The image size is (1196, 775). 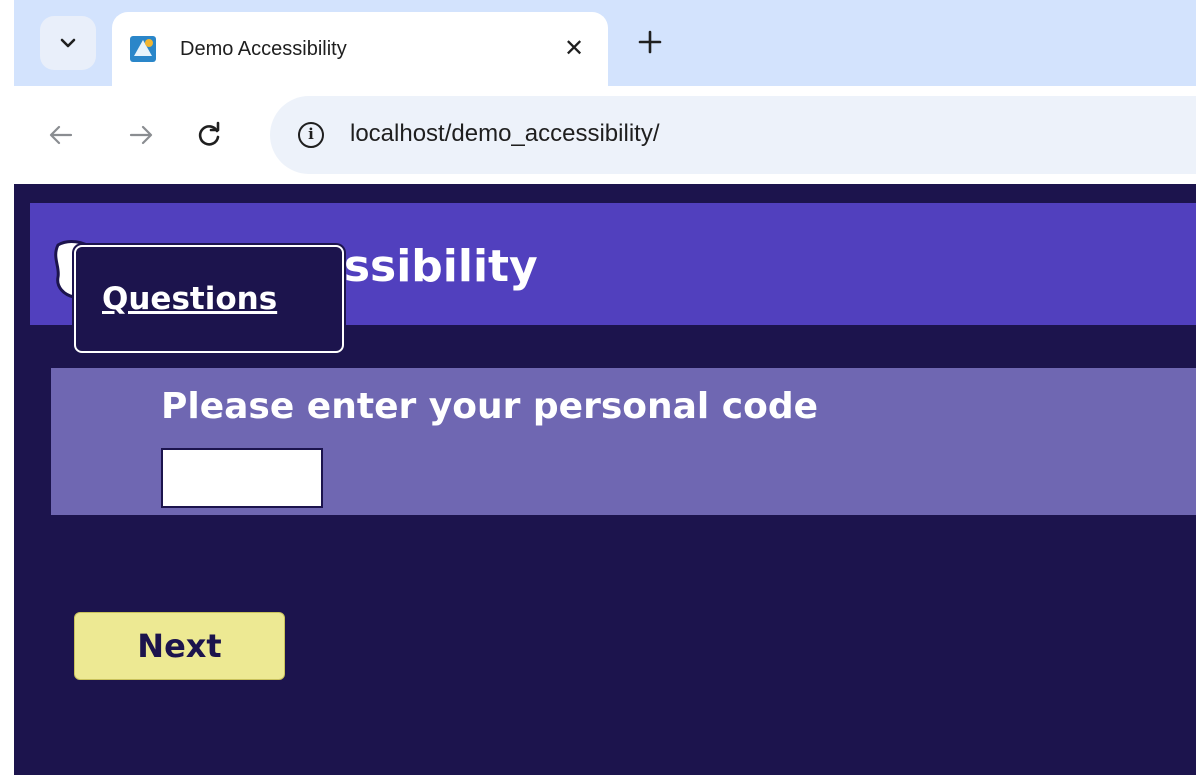 I want to click on browser-toolbar: i localhost/demo_accessibility/, so click(x=605, y=135).